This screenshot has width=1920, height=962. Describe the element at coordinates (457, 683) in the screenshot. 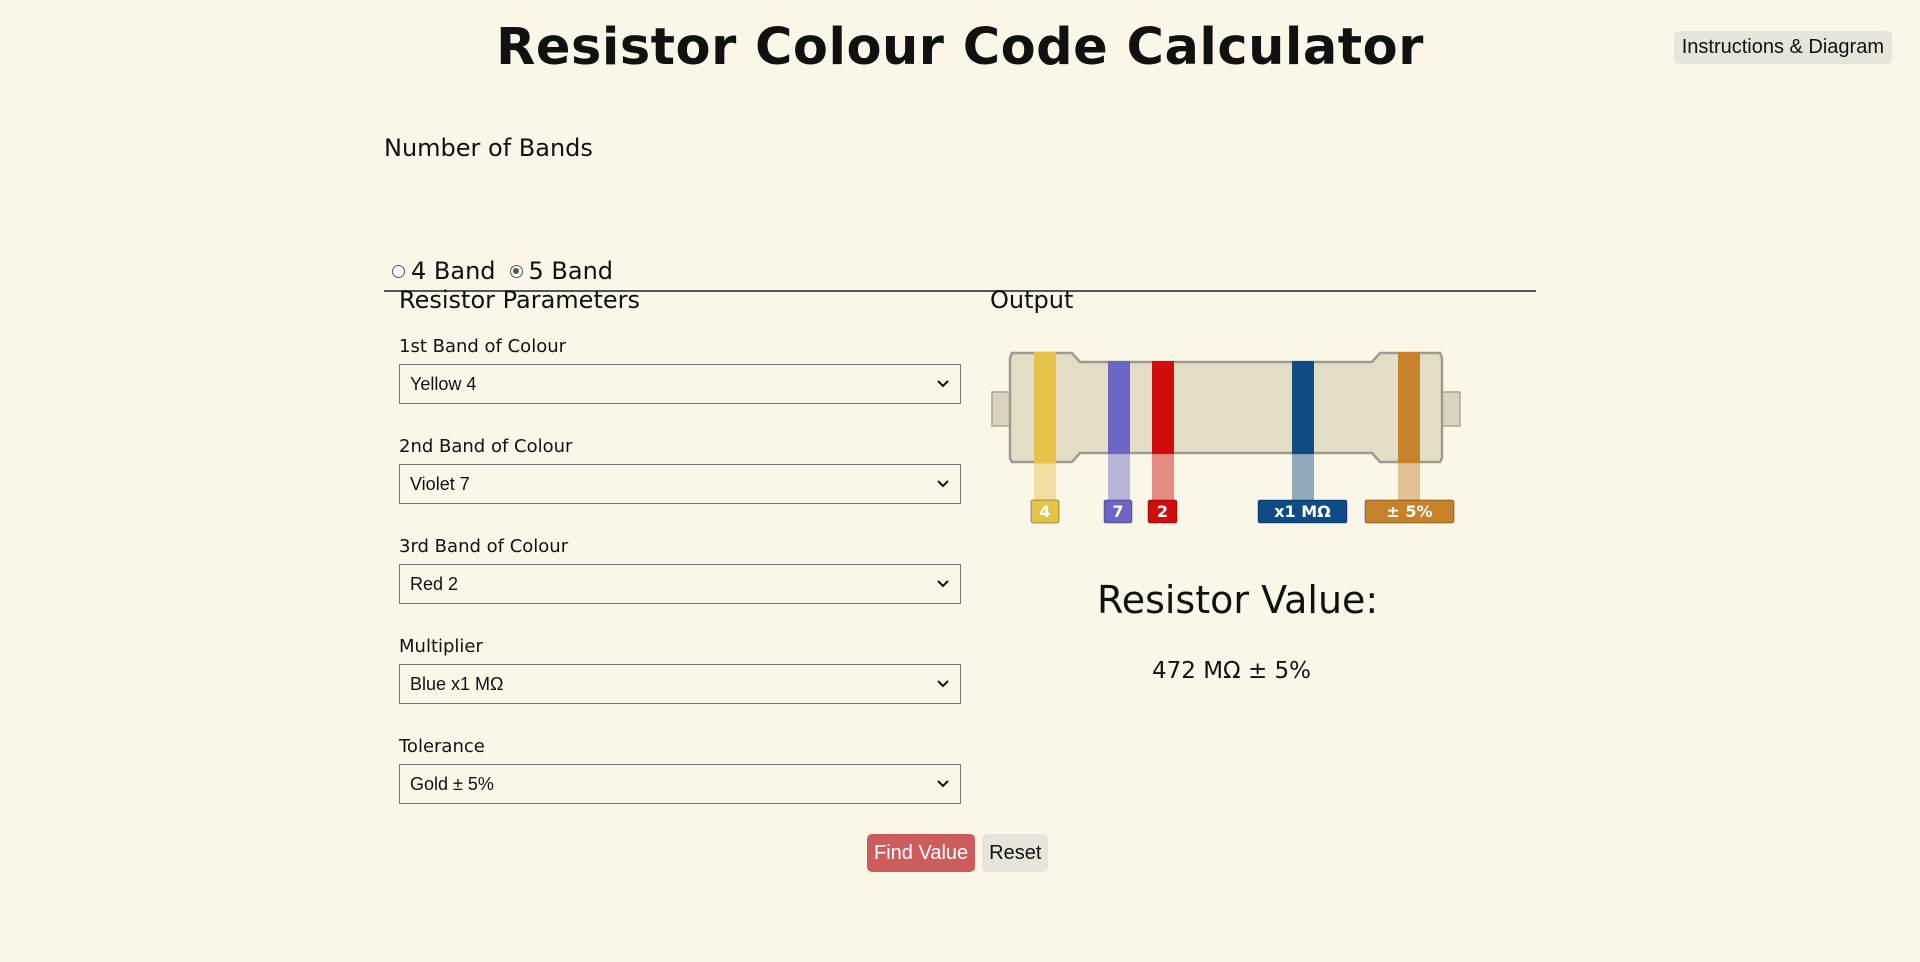

I see `multiplier-value: Blue x1 MΩ` at that location.